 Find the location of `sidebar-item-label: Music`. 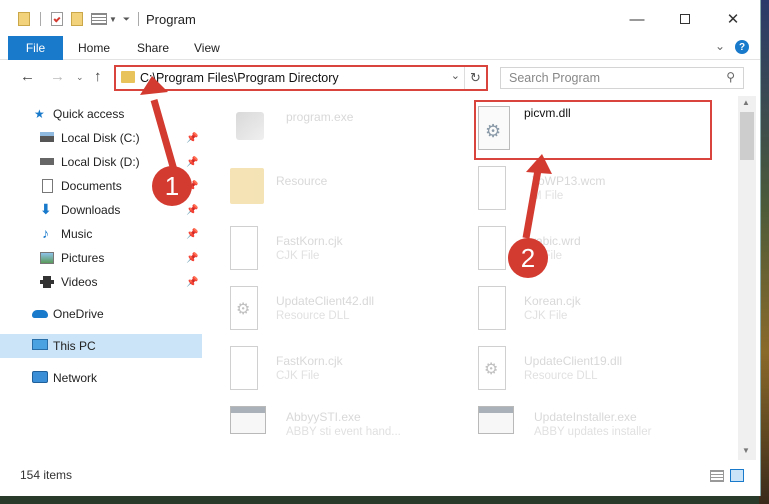

sidebar-item-label: Music is located at coordinates (77, 234).